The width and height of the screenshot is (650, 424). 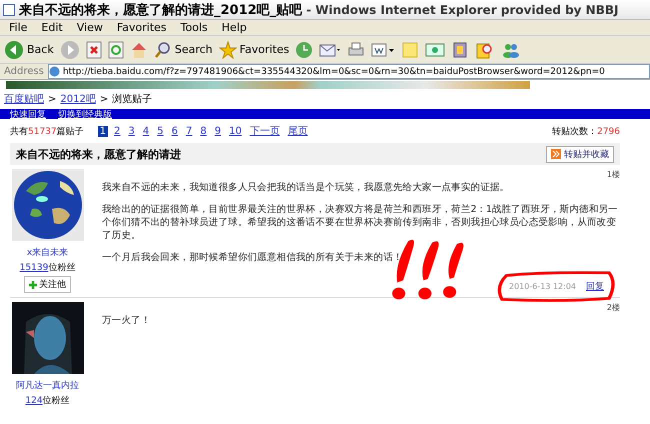 What do you see at coordinates (132, 99) in the screenshot?
I see `breadcrumb-current: 浏览贴子` at bounding box center [132, 99].